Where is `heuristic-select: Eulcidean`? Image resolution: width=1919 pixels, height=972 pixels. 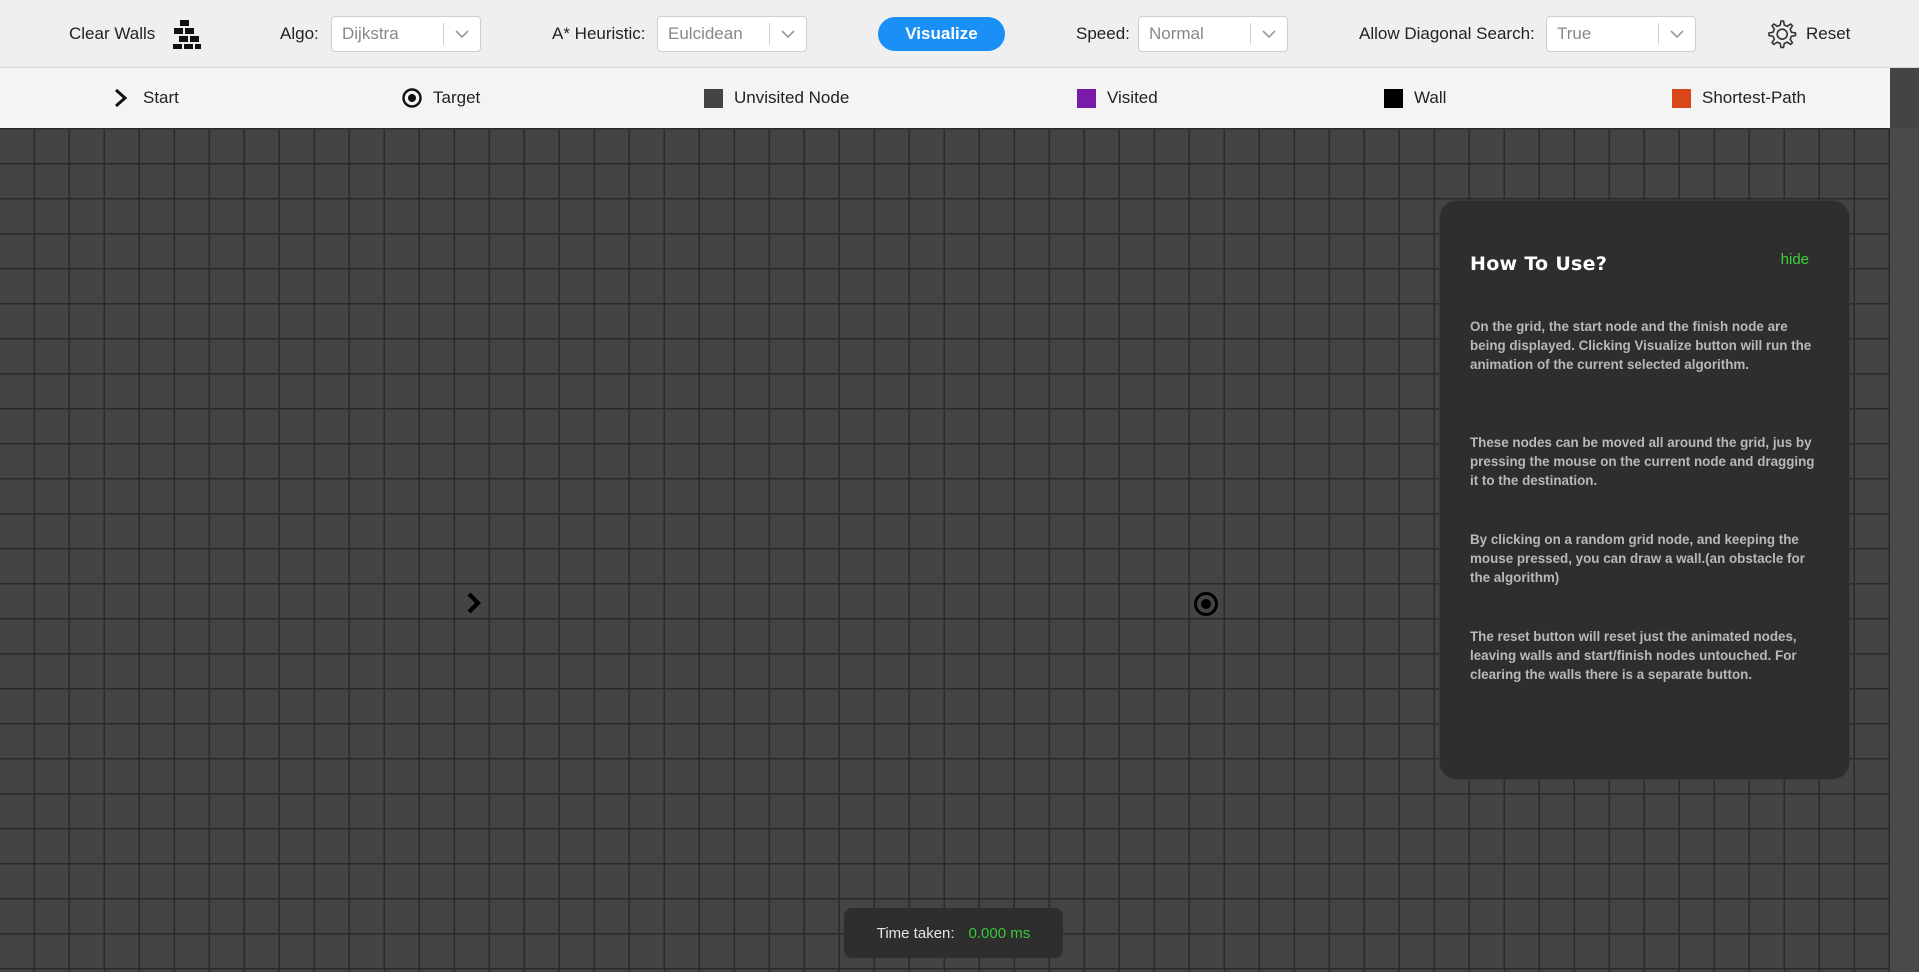
heuristic-select: Eulcidean is located at coordinates (732, 34).